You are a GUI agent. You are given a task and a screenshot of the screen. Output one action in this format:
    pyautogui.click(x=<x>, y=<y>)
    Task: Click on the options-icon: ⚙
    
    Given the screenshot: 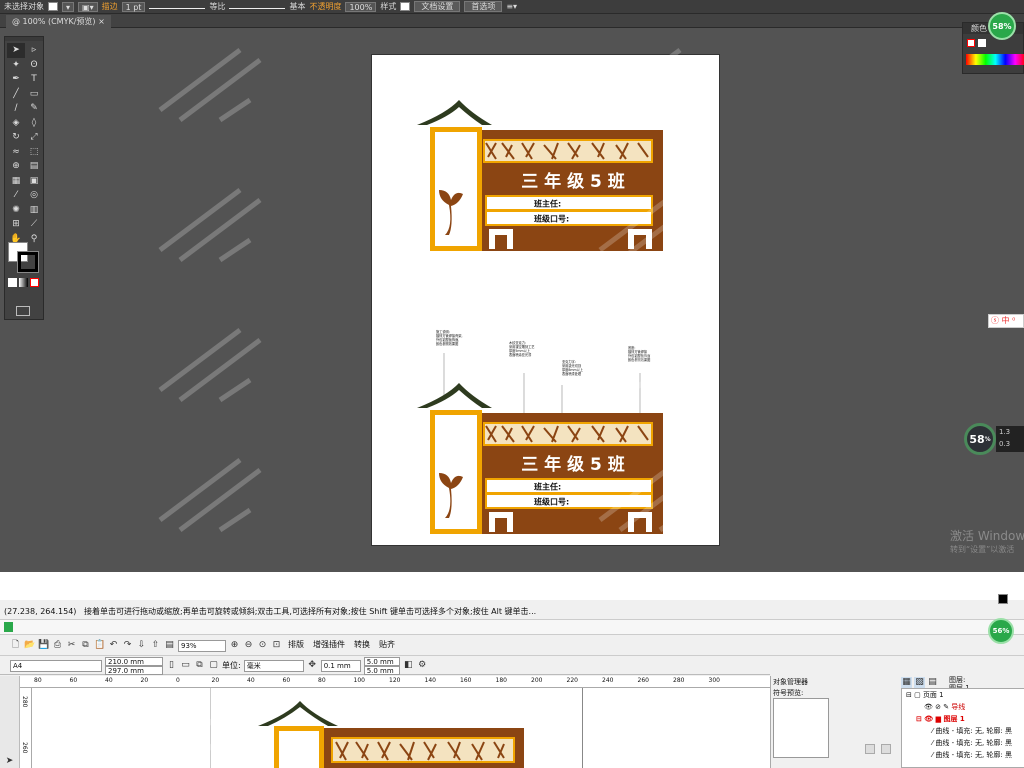 What is the action you would take?
    pyautogui.click(x=422, y=665)
    